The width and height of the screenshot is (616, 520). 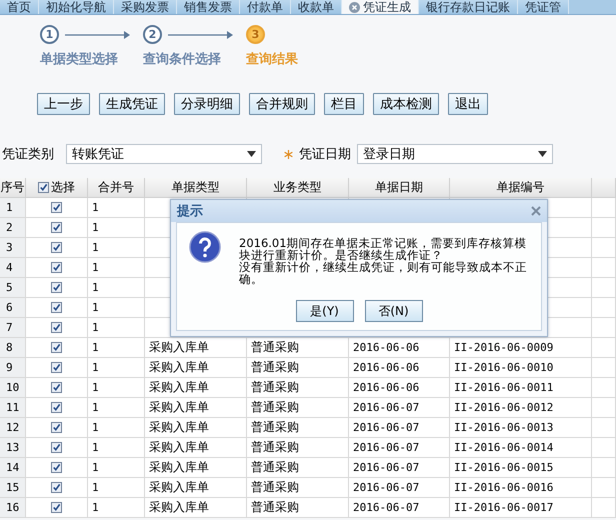 I want to click on dialog-button: 否(N), so click(x=393, y=311).